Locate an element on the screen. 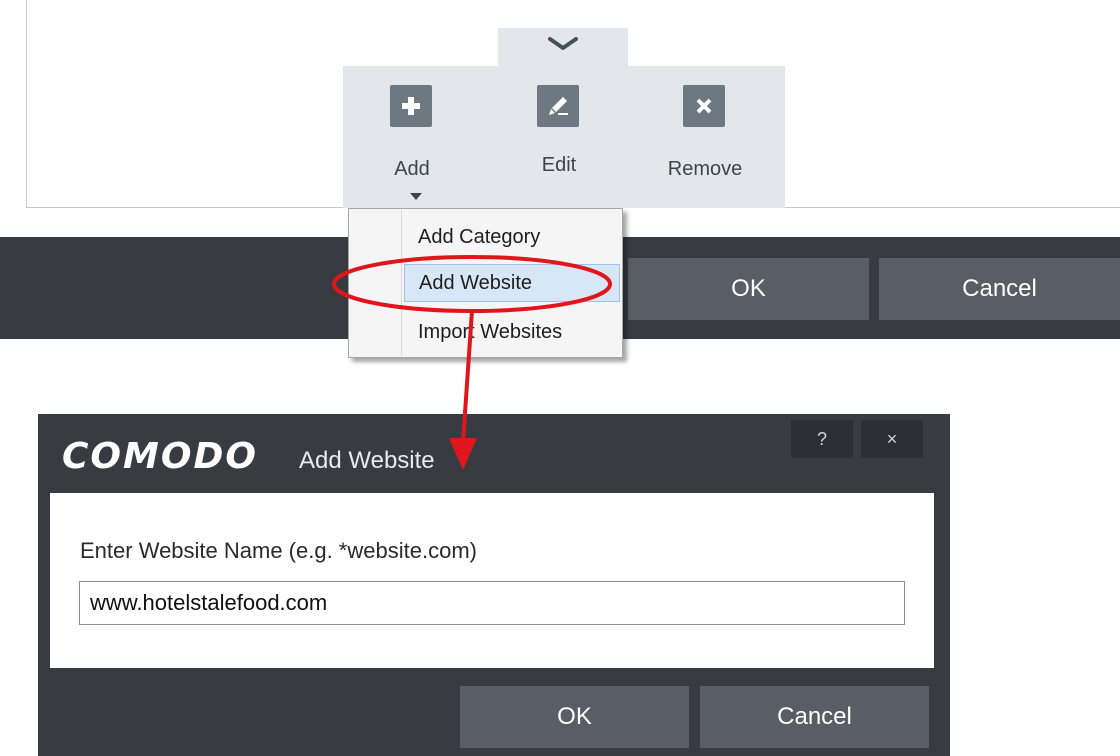 The width and height of the screenshot is (1120, 756). x-icon is located at coordinates (704, 106).